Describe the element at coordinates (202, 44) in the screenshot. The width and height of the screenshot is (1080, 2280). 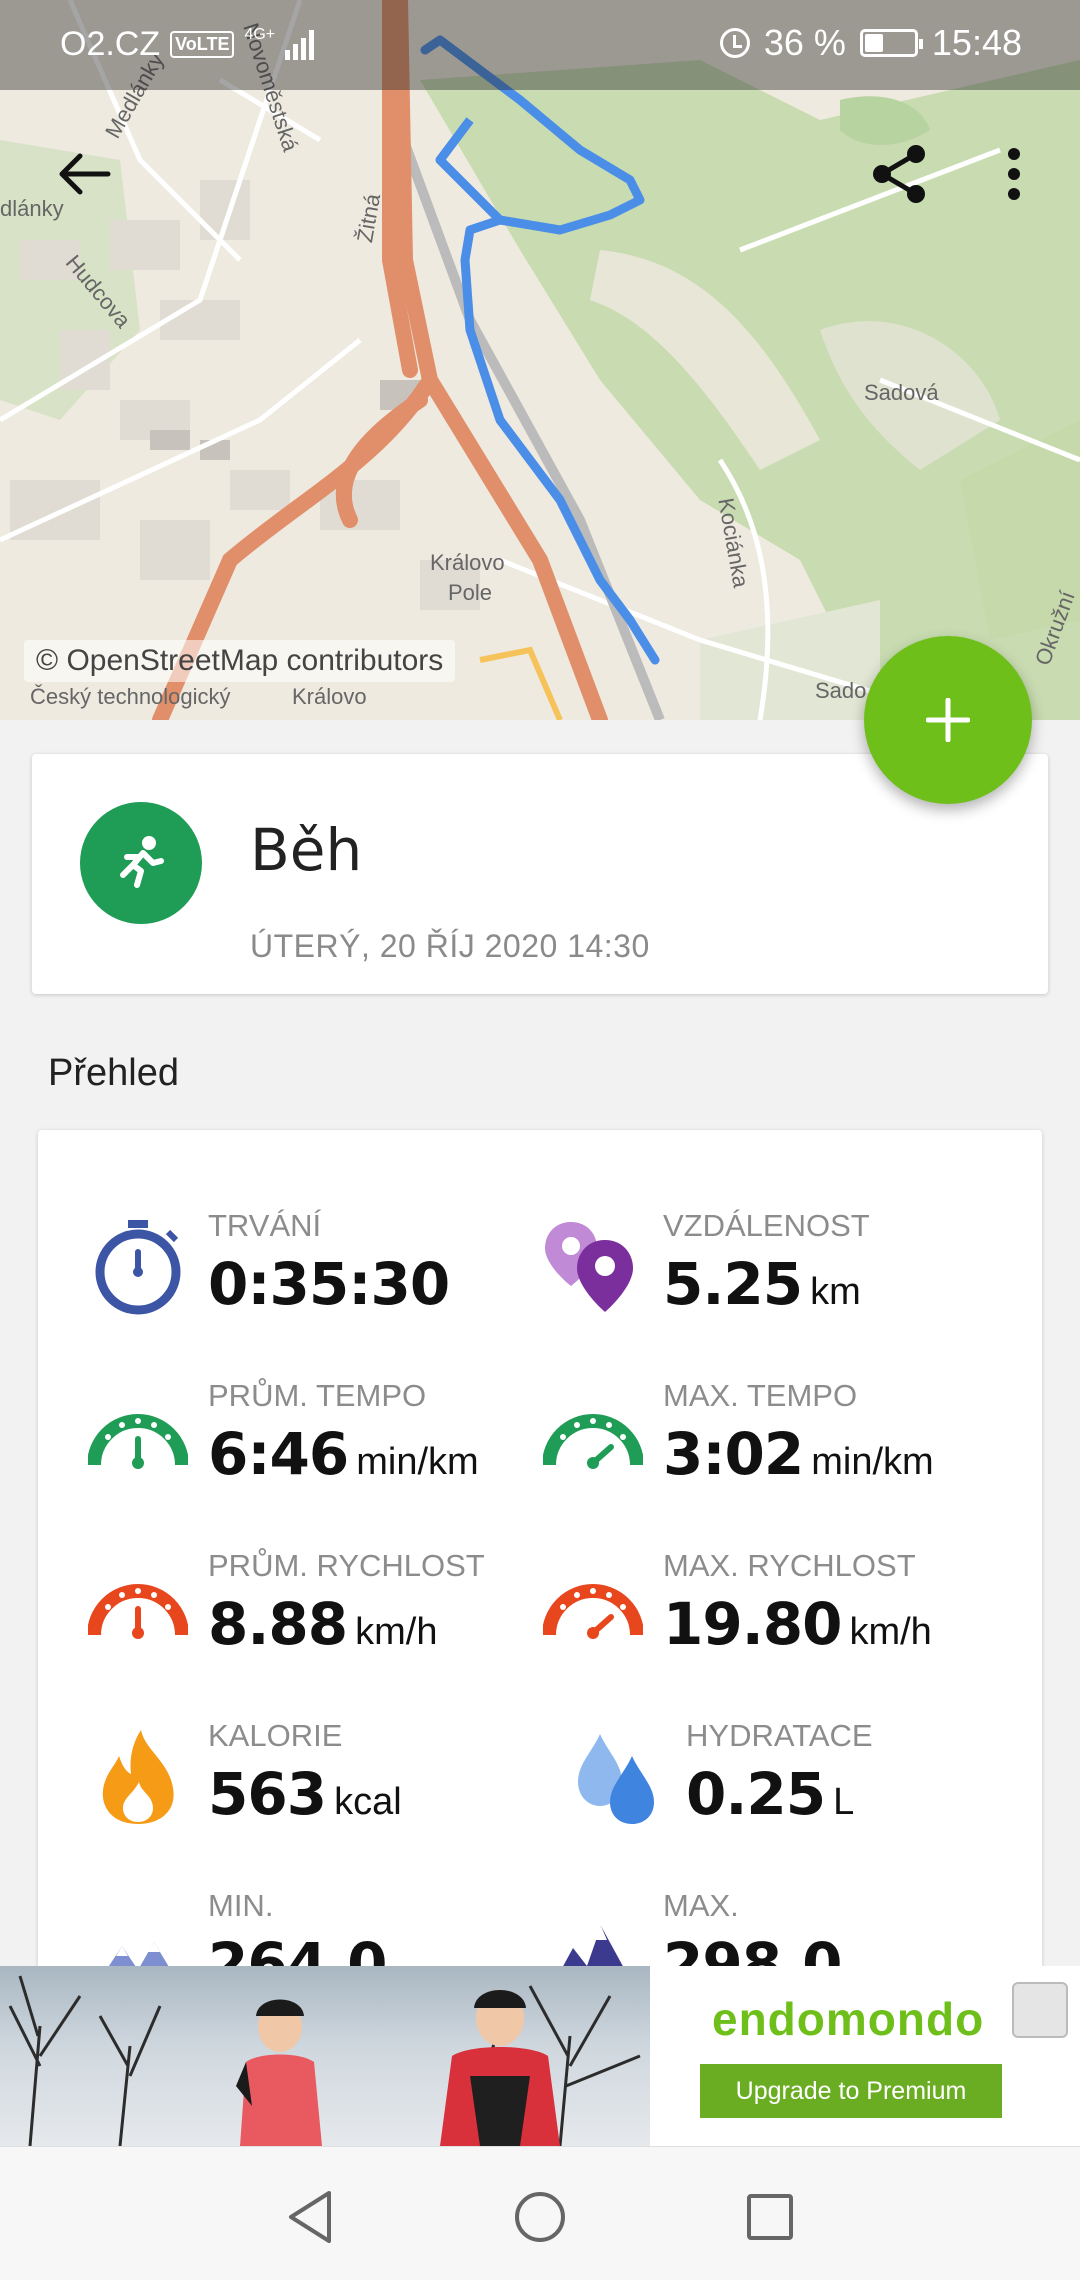
I see `volte-icon: VoLTE` at that location.